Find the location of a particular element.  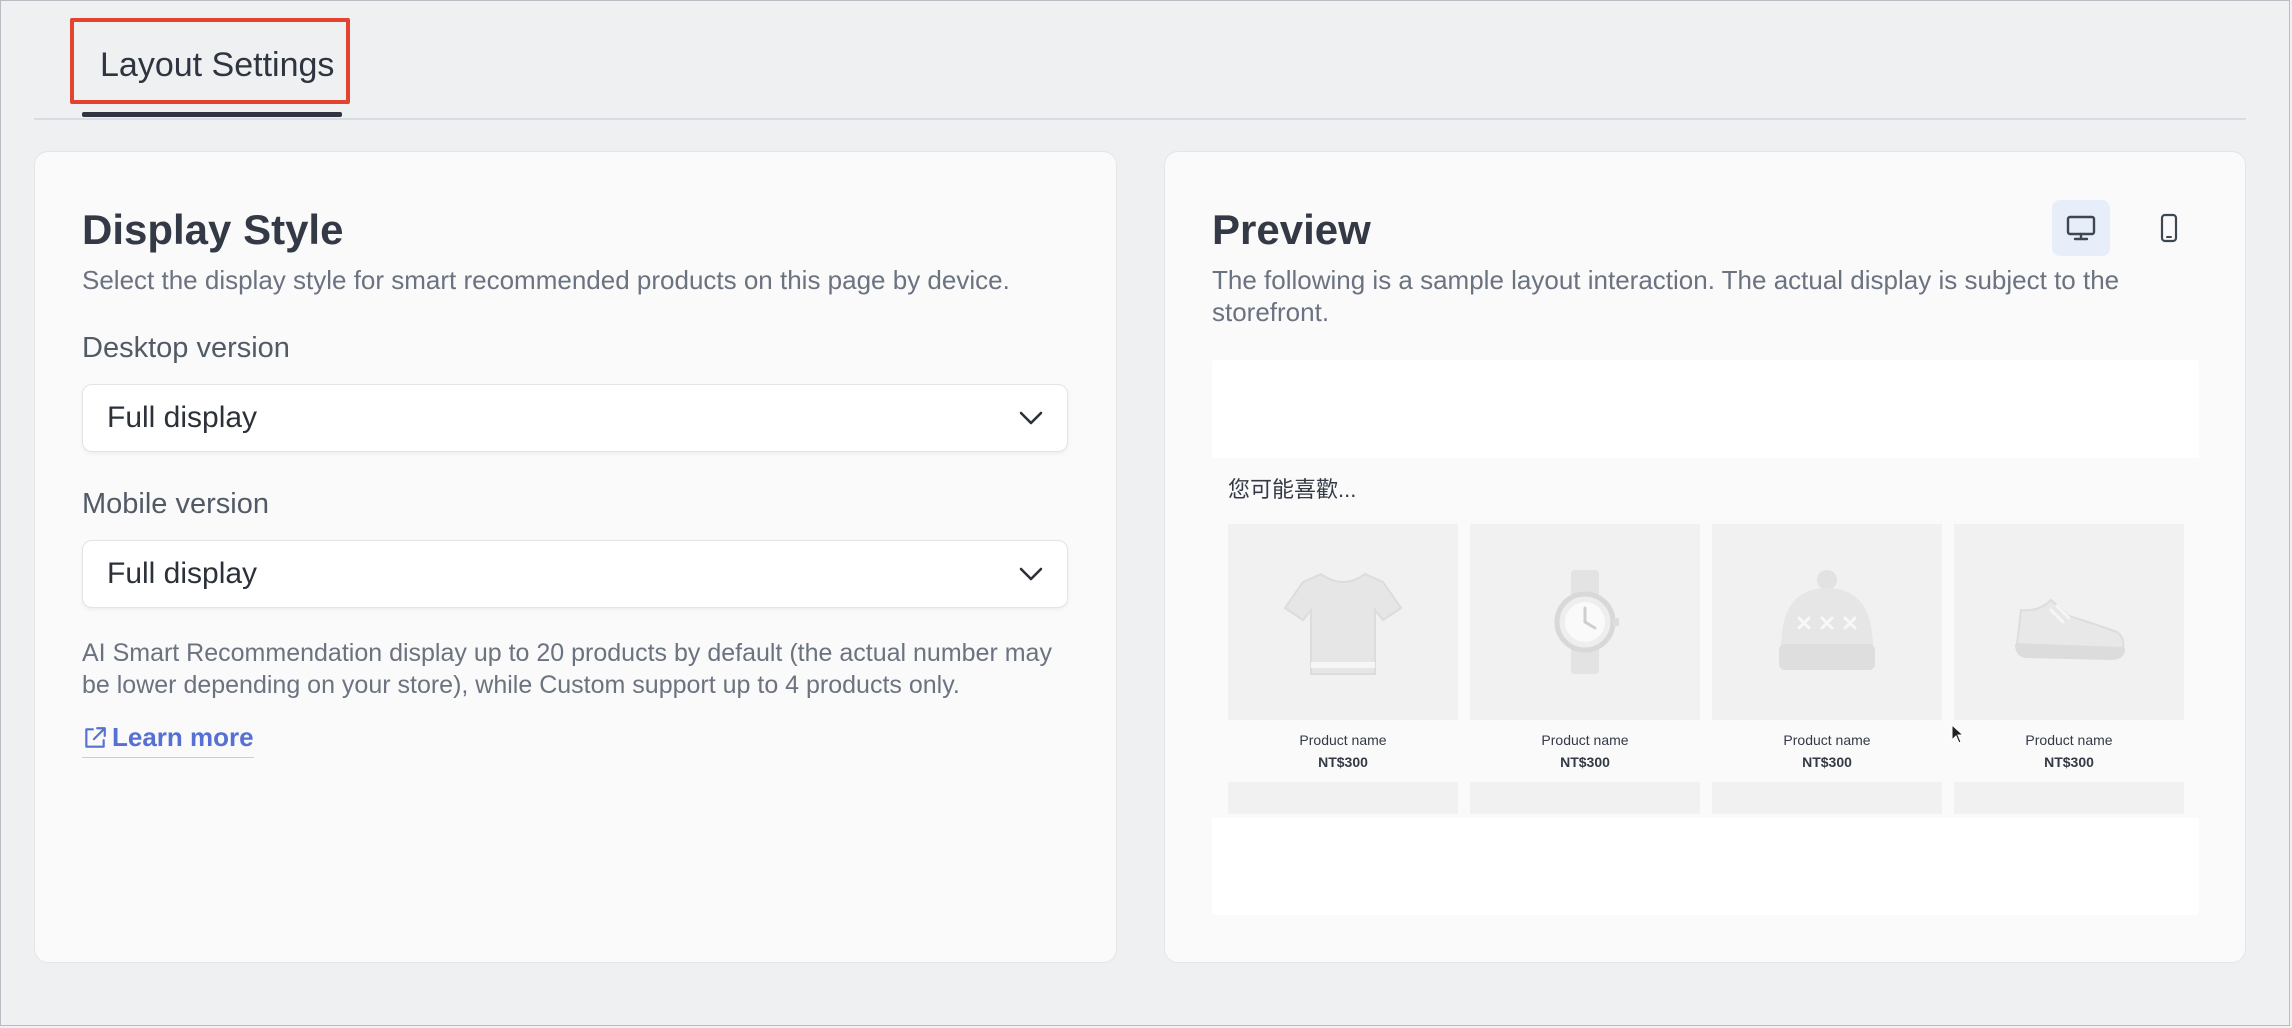

learn-more-label: Learn more is located at coordinates (183, 737).